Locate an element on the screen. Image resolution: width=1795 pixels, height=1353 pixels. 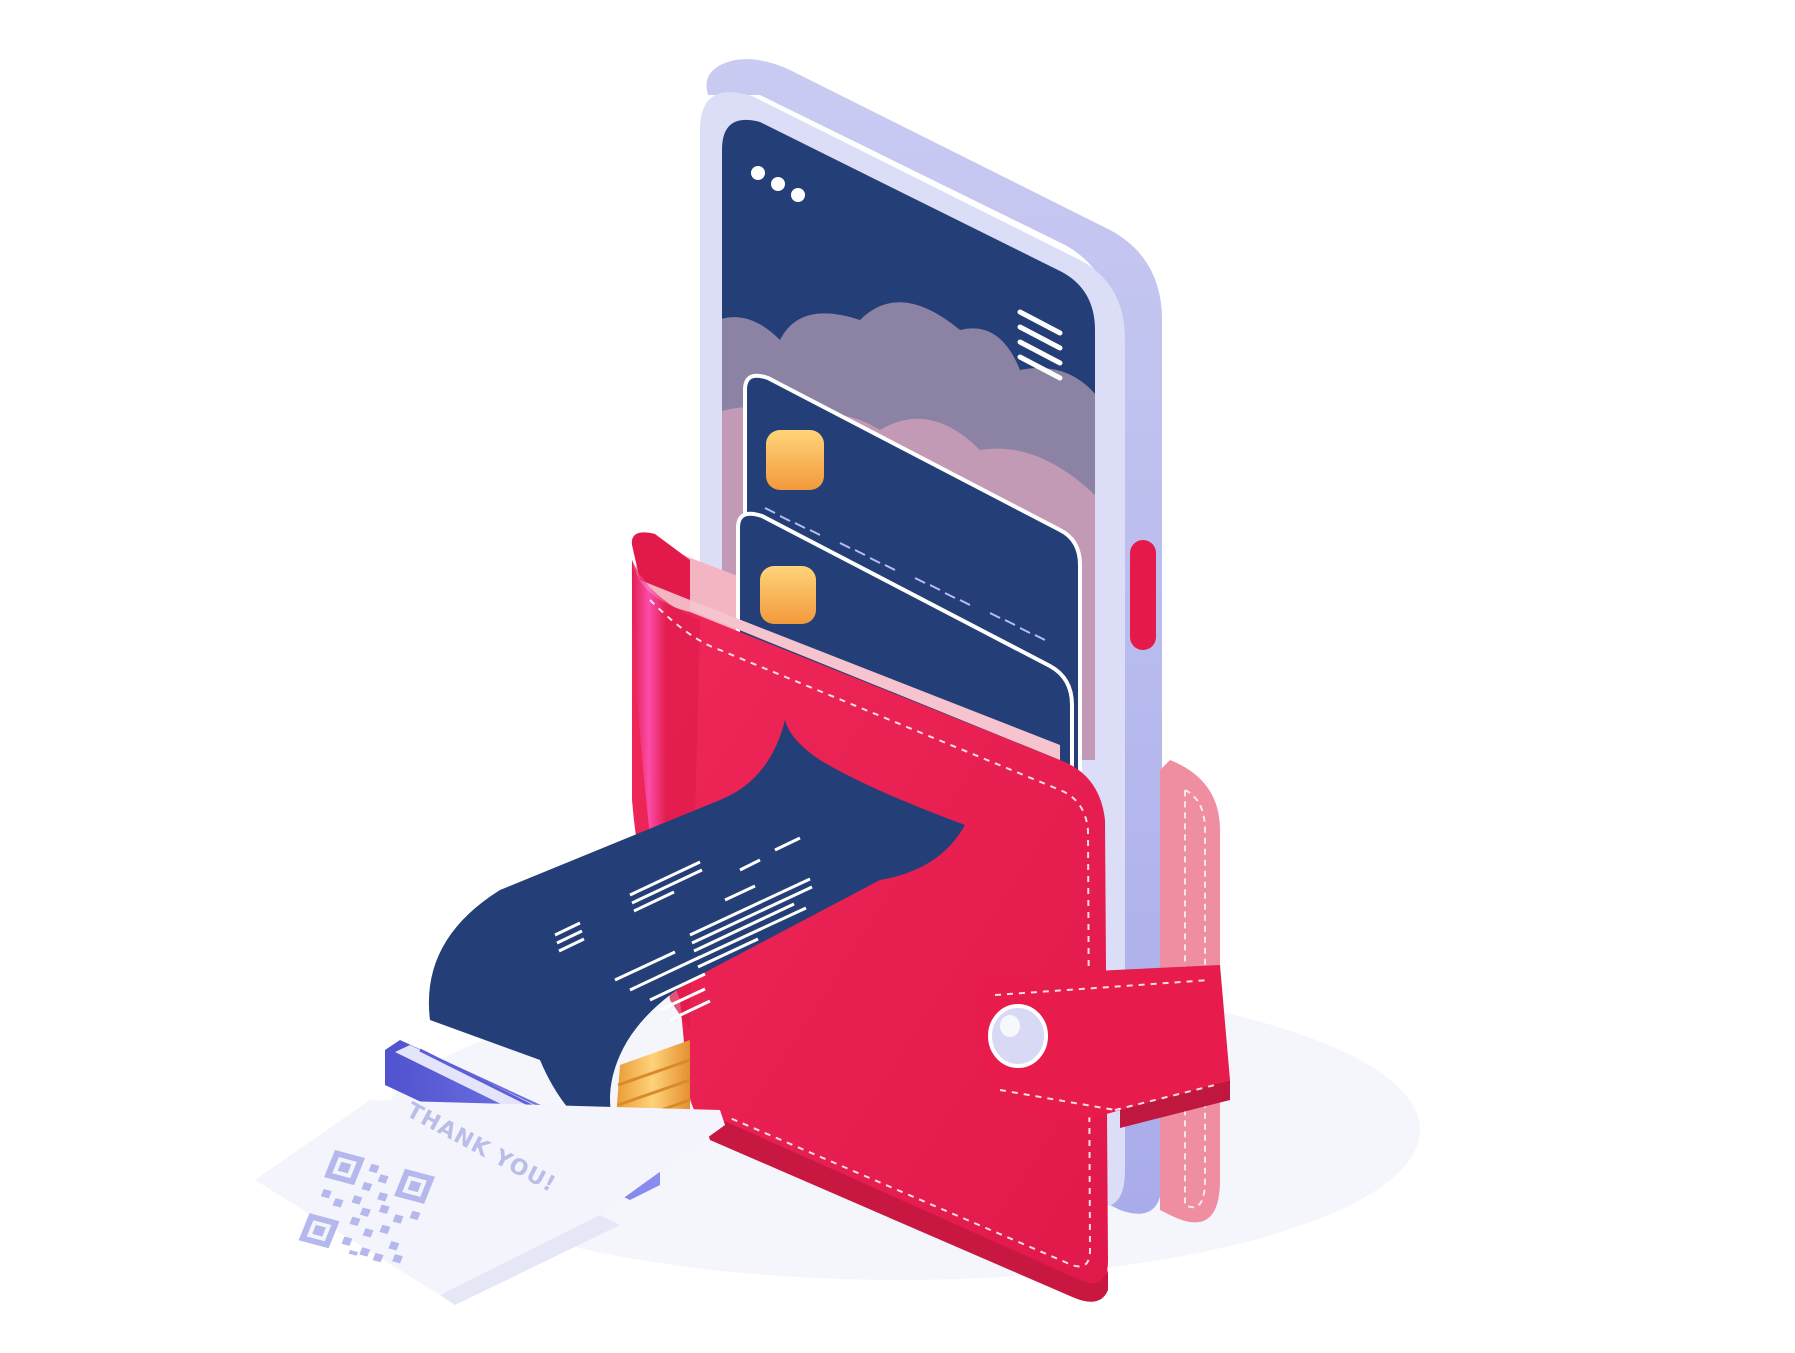
phone-side-button is located at coordinates (1143, 595).